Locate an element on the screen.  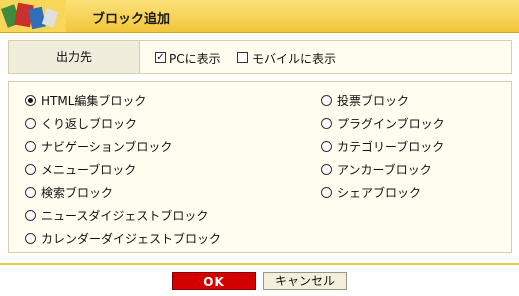
pc-display-label: PCに表示 is located at coordinates (195, 58).